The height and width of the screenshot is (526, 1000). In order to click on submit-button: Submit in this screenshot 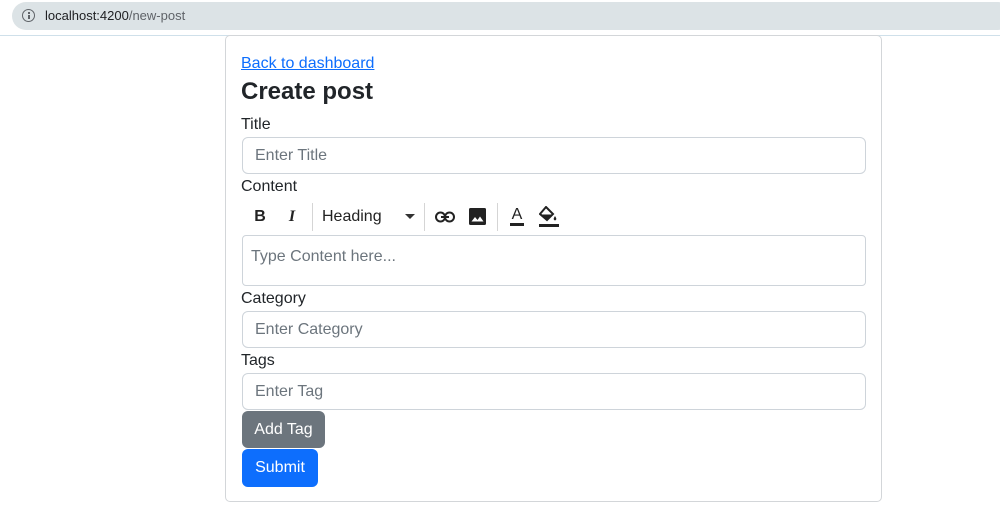, I will do `click(280, 468)`.